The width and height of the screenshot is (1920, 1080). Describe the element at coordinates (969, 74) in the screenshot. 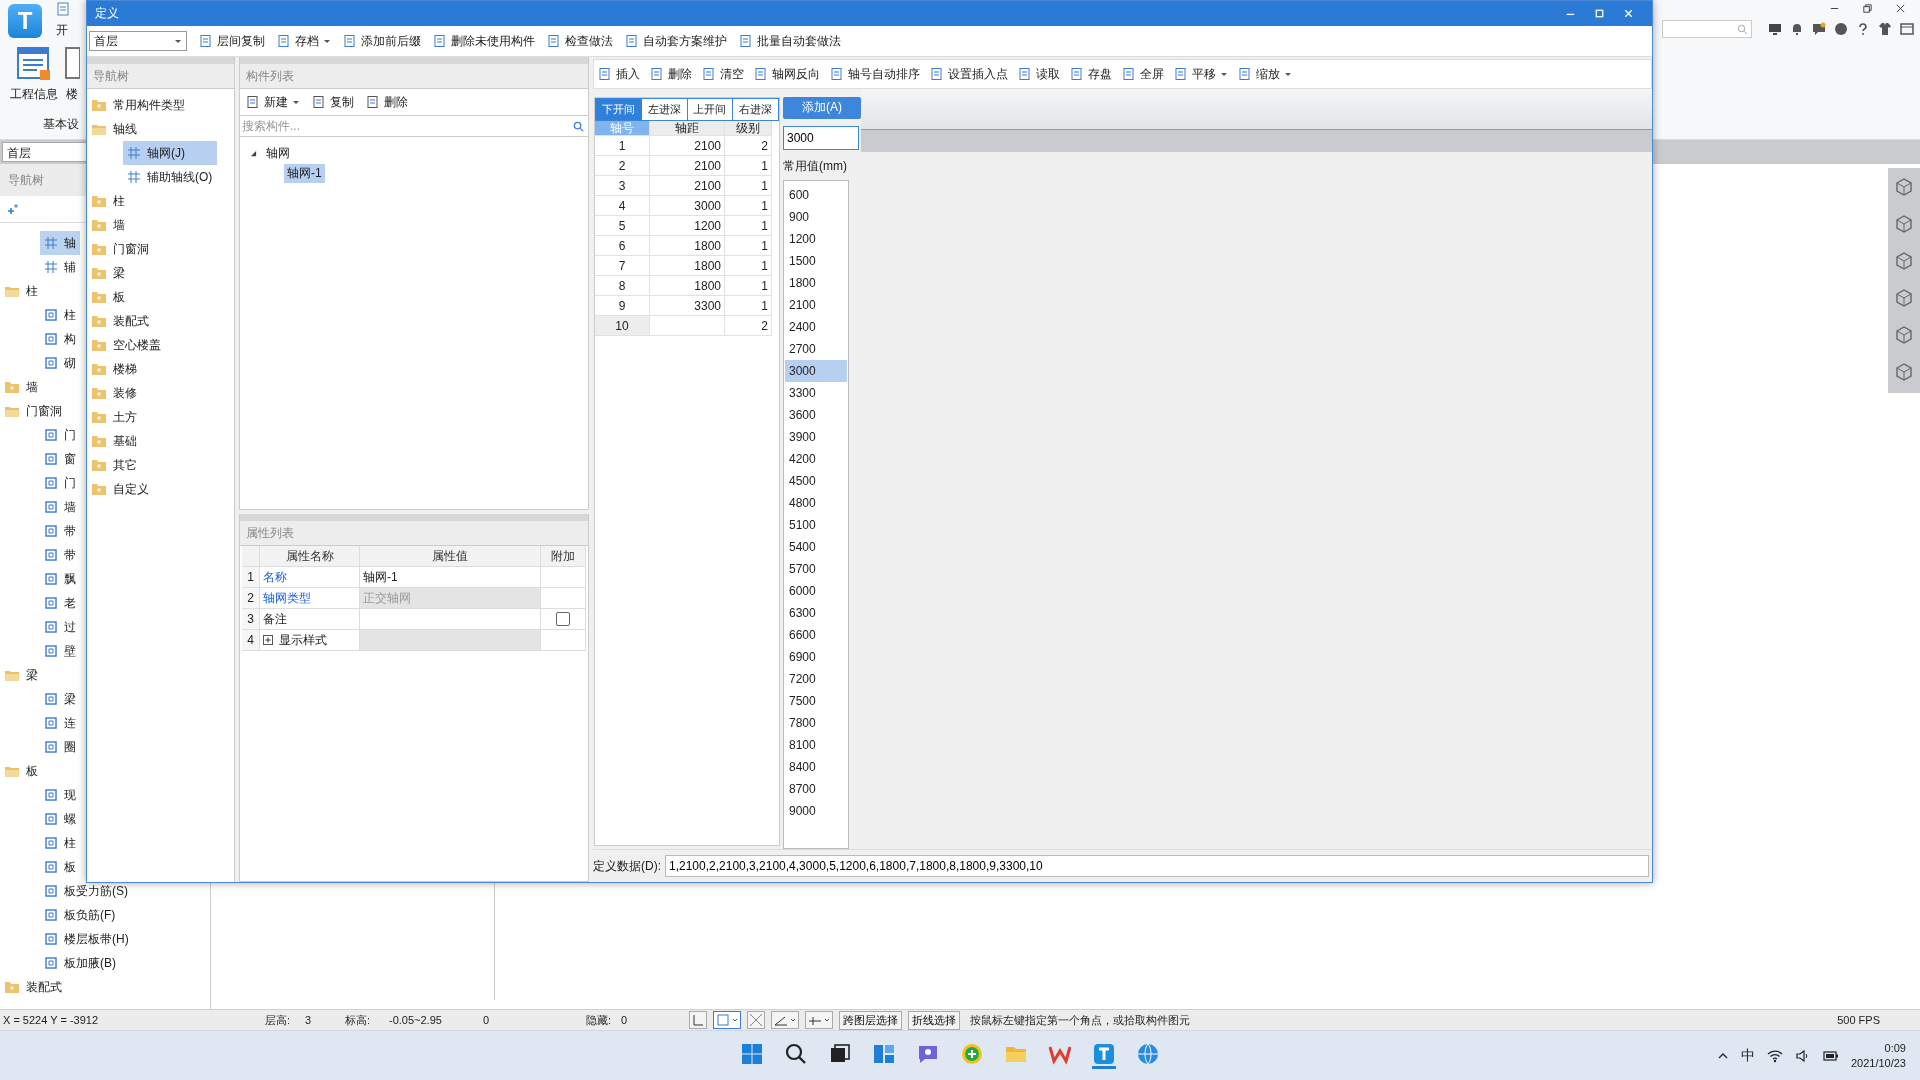

I see `toolbar-button: 设置插入点` at that location.